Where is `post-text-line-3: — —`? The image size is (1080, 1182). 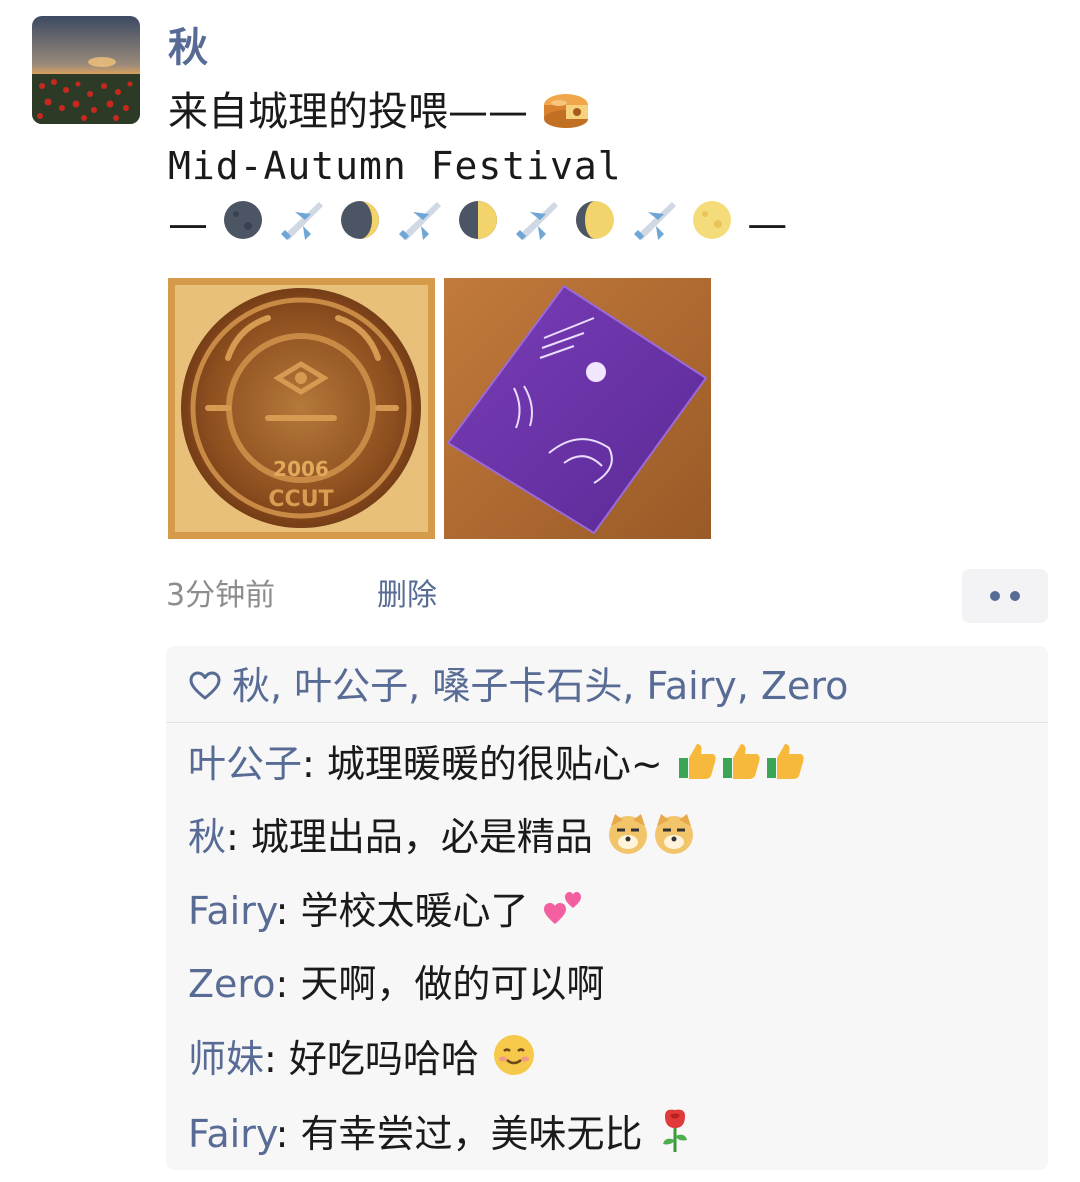 post-text-line-3: — — is located at coordinates (477, 226).